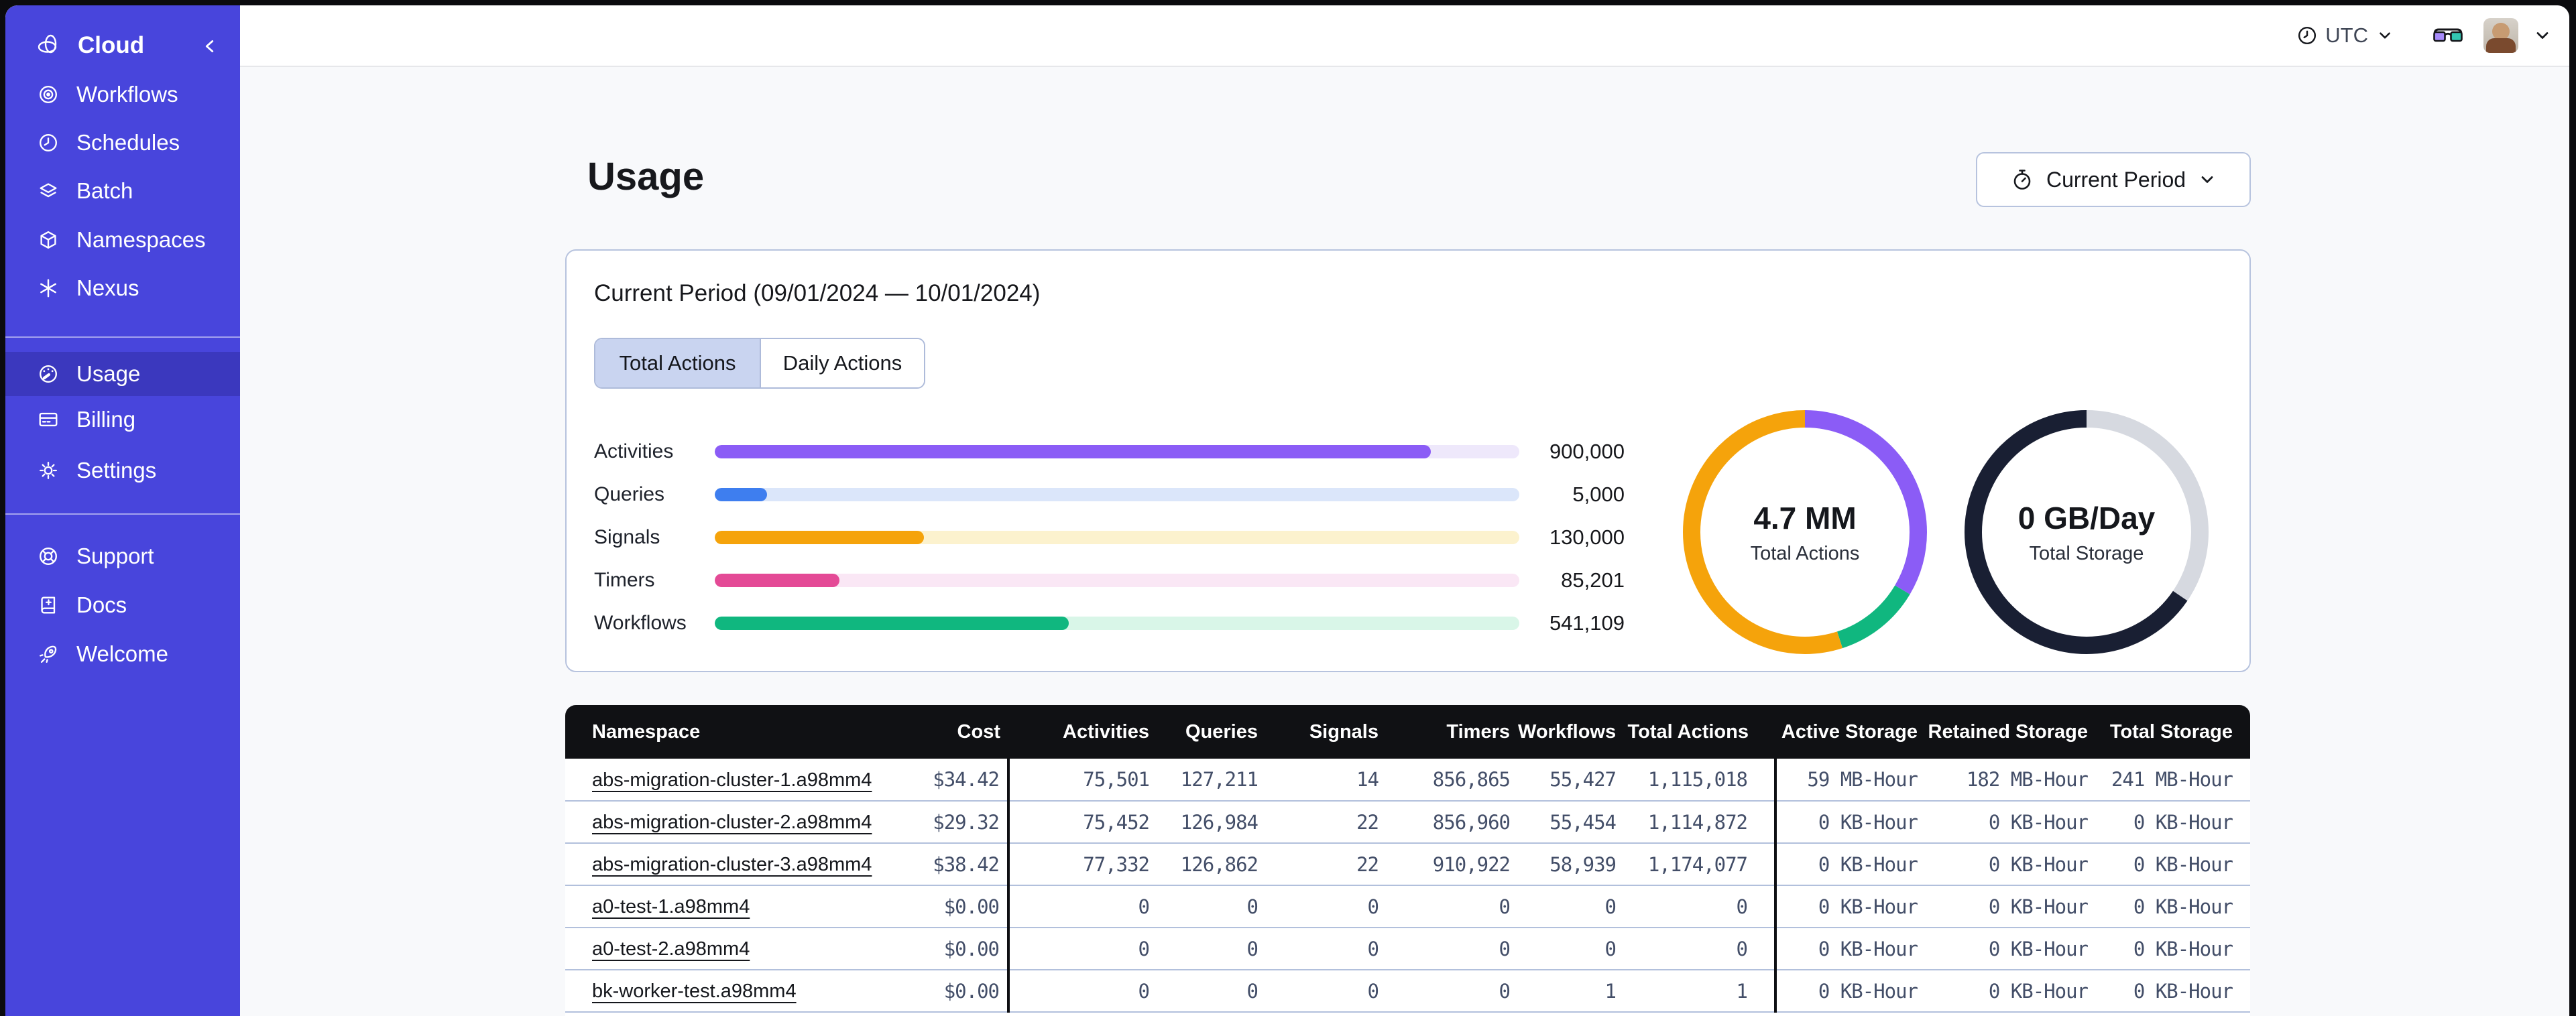 The width and height of the screenshot is (2576, 1016). What do you see at coordinates (732, 780) in the screenshot?
I see `namespace-link: abs-migration-cluster-1.a98mm4` at bounding box center [732, 780].